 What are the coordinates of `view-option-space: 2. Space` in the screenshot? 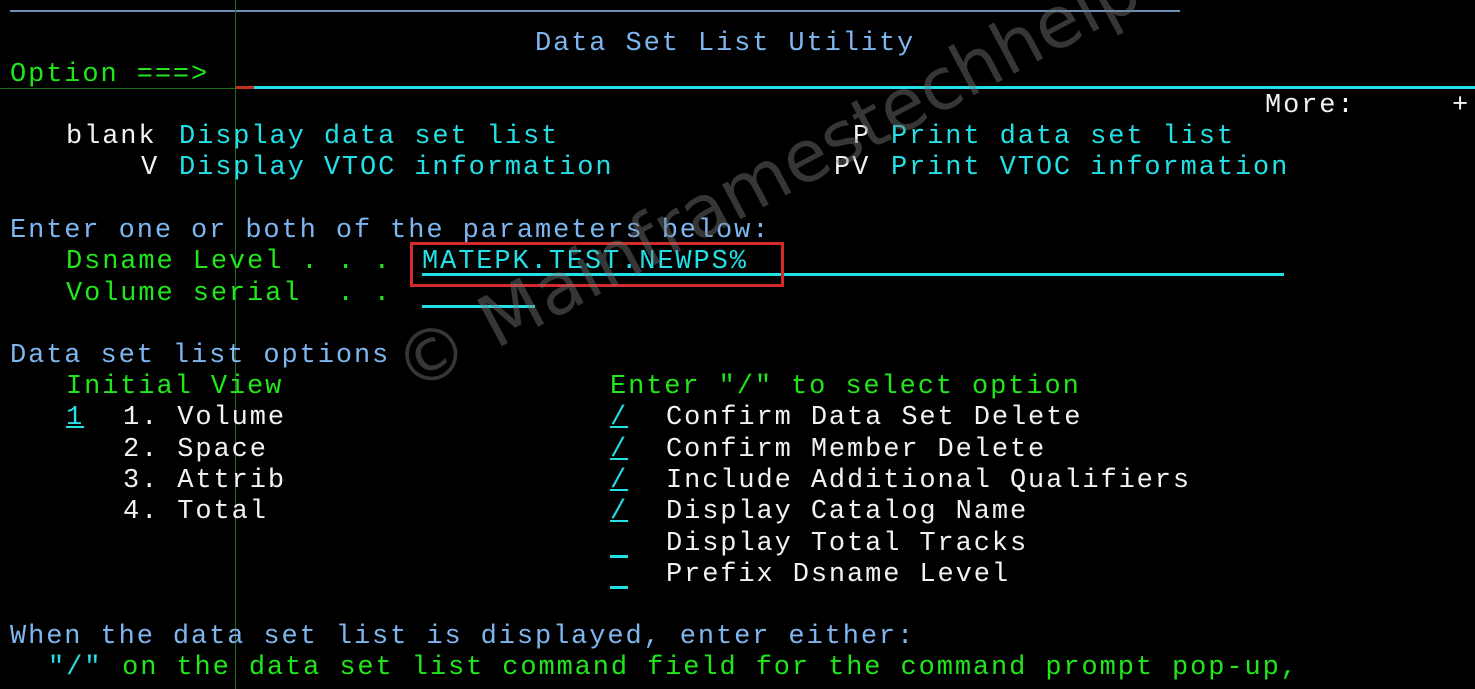 It's located at (195, 450).